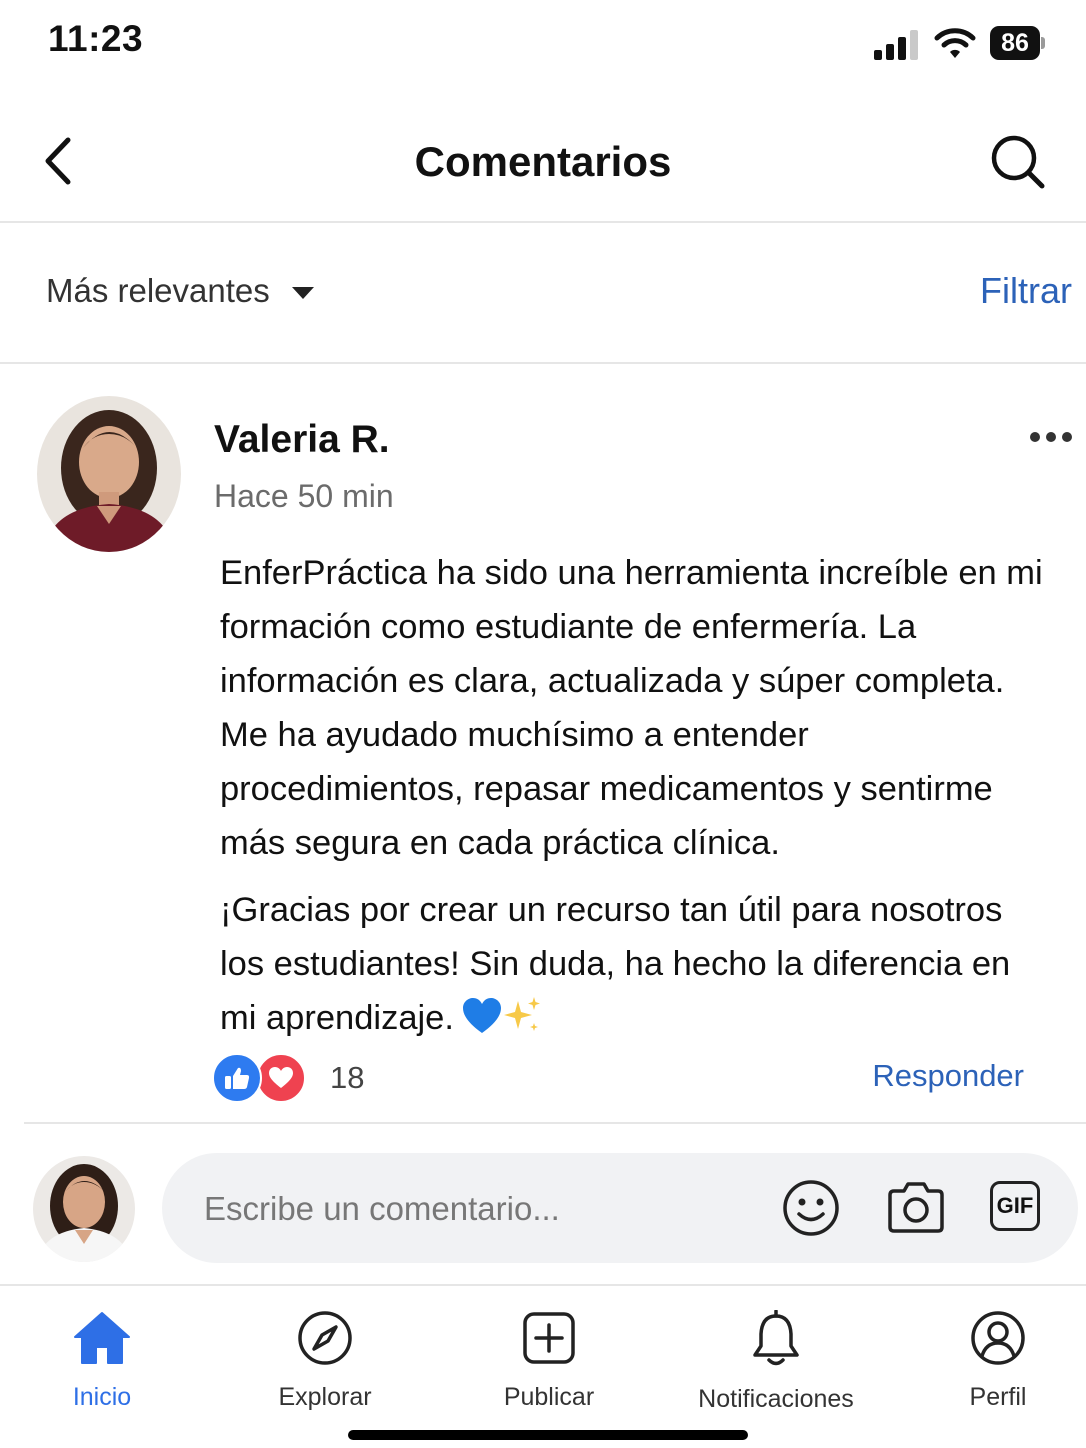  I want to click on emoji-icon, so click(811, 1208).